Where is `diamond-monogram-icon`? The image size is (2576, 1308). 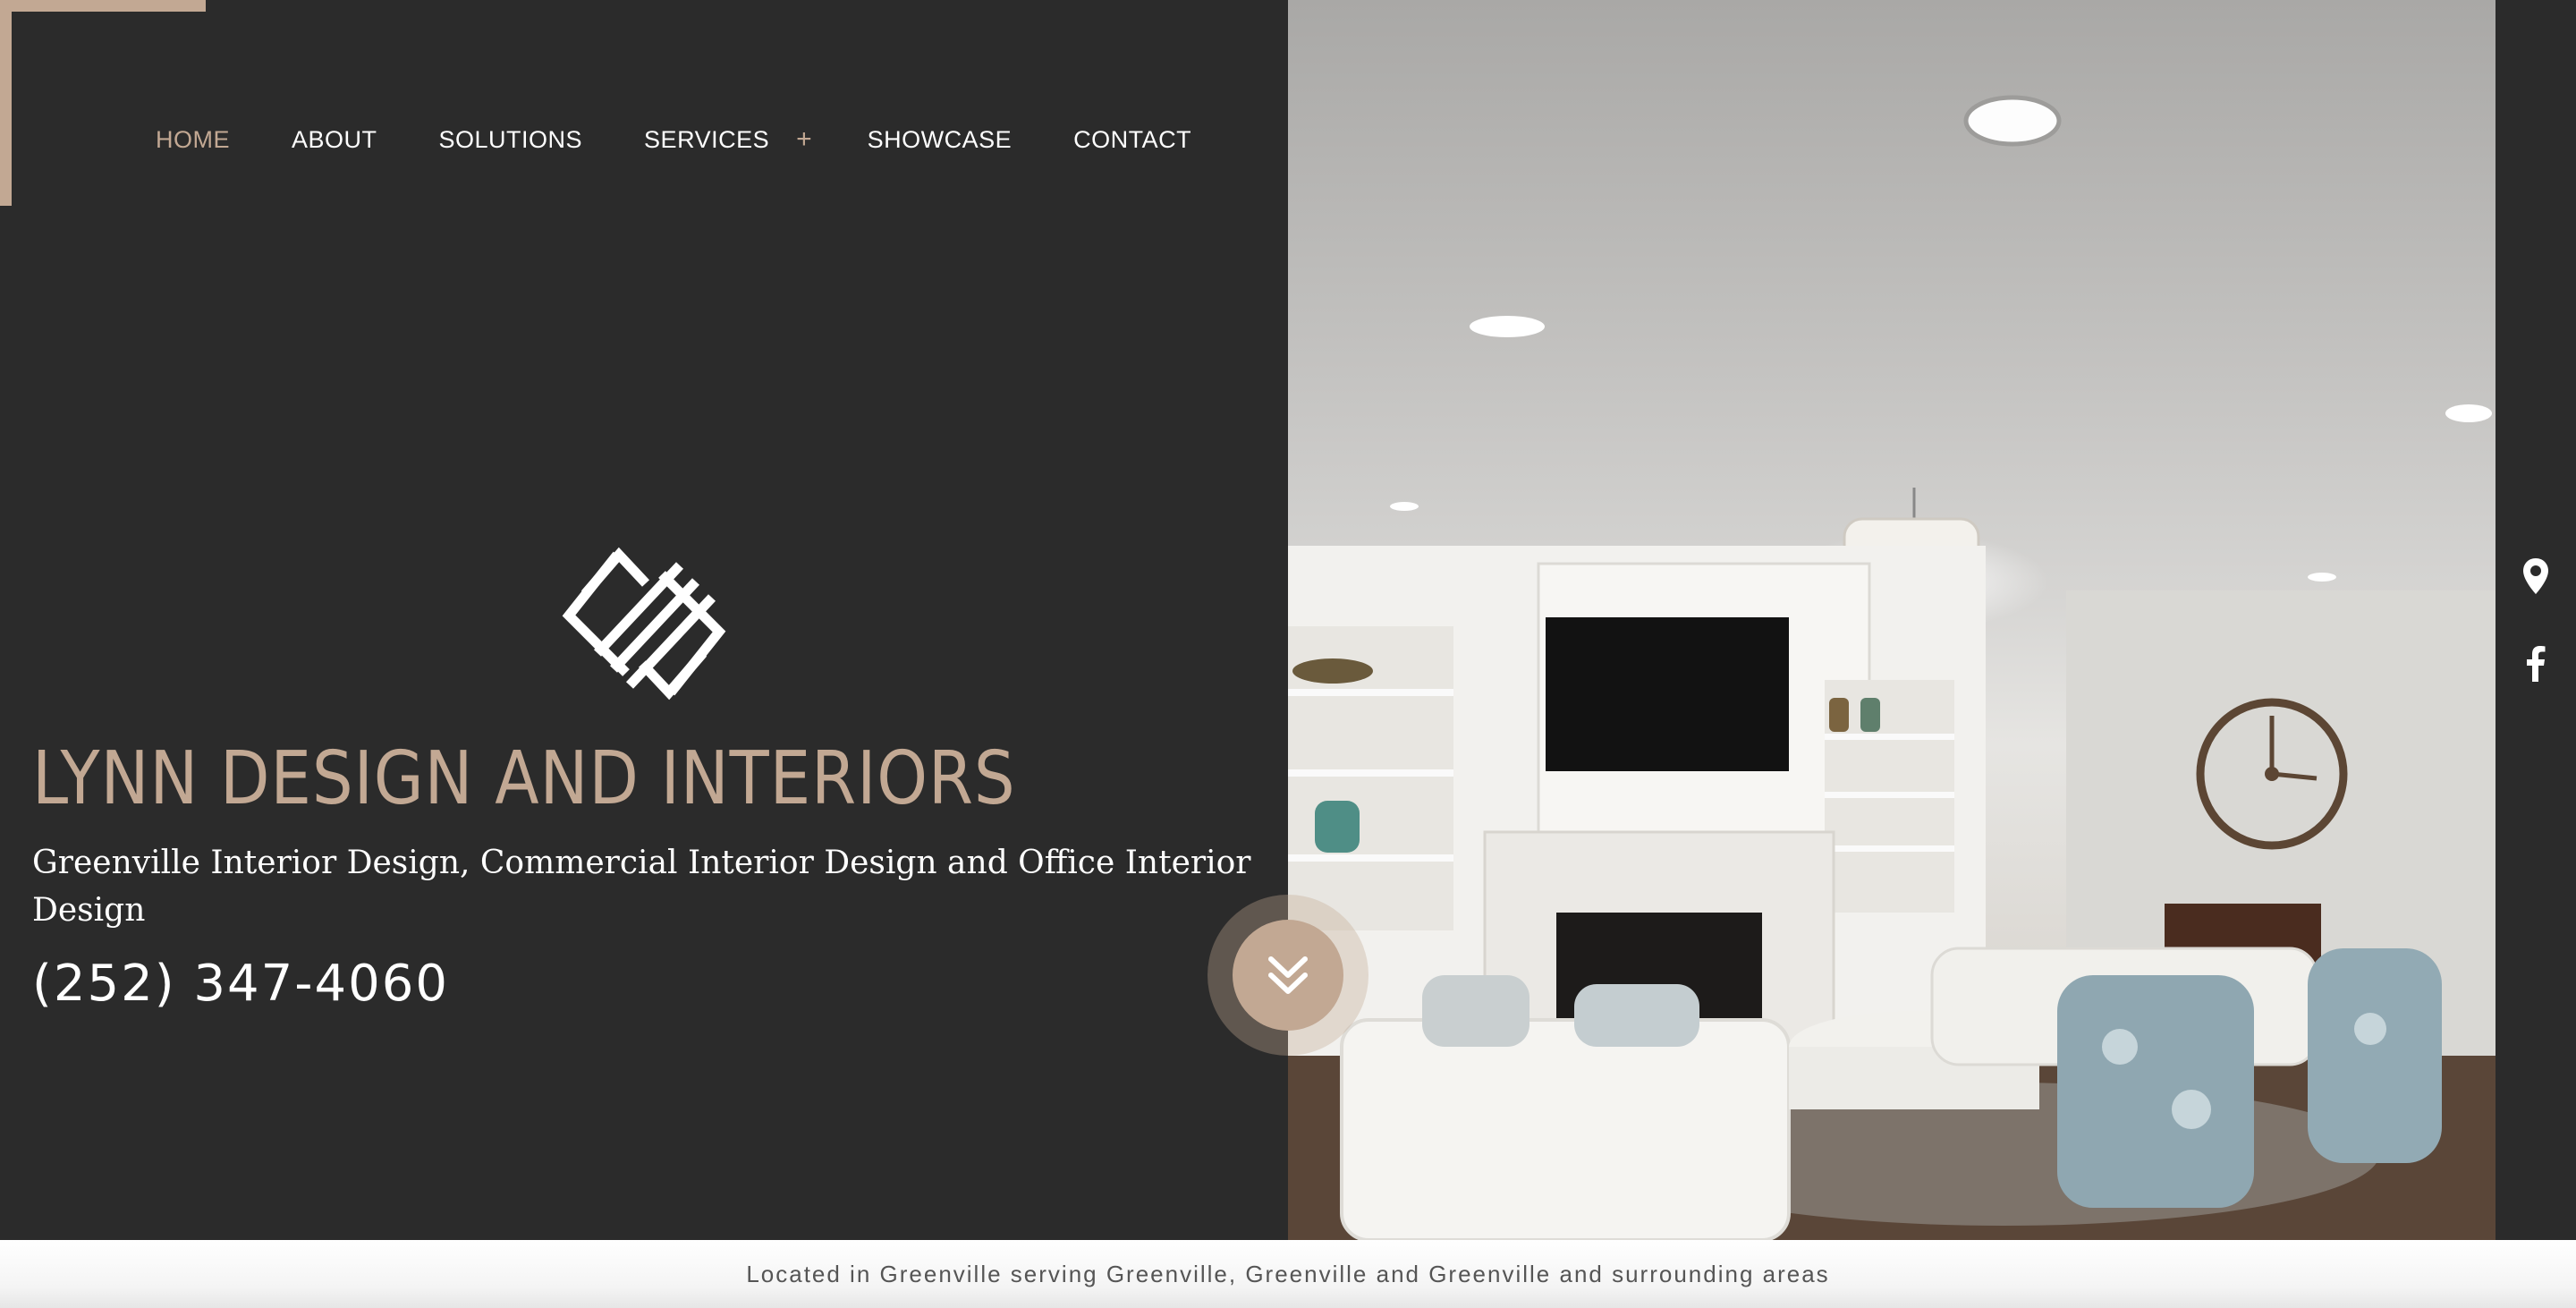
diamond-monogram-icon is located at coordinates (644, 624).